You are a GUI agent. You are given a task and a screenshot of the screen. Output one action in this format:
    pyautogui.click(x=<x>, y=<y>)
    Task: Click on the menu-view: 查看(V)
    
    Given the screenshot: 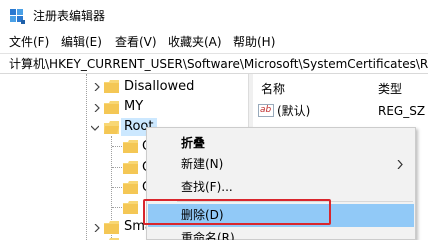 What is the action you would take?
    pyautogui.click(x=136, y=42)
    